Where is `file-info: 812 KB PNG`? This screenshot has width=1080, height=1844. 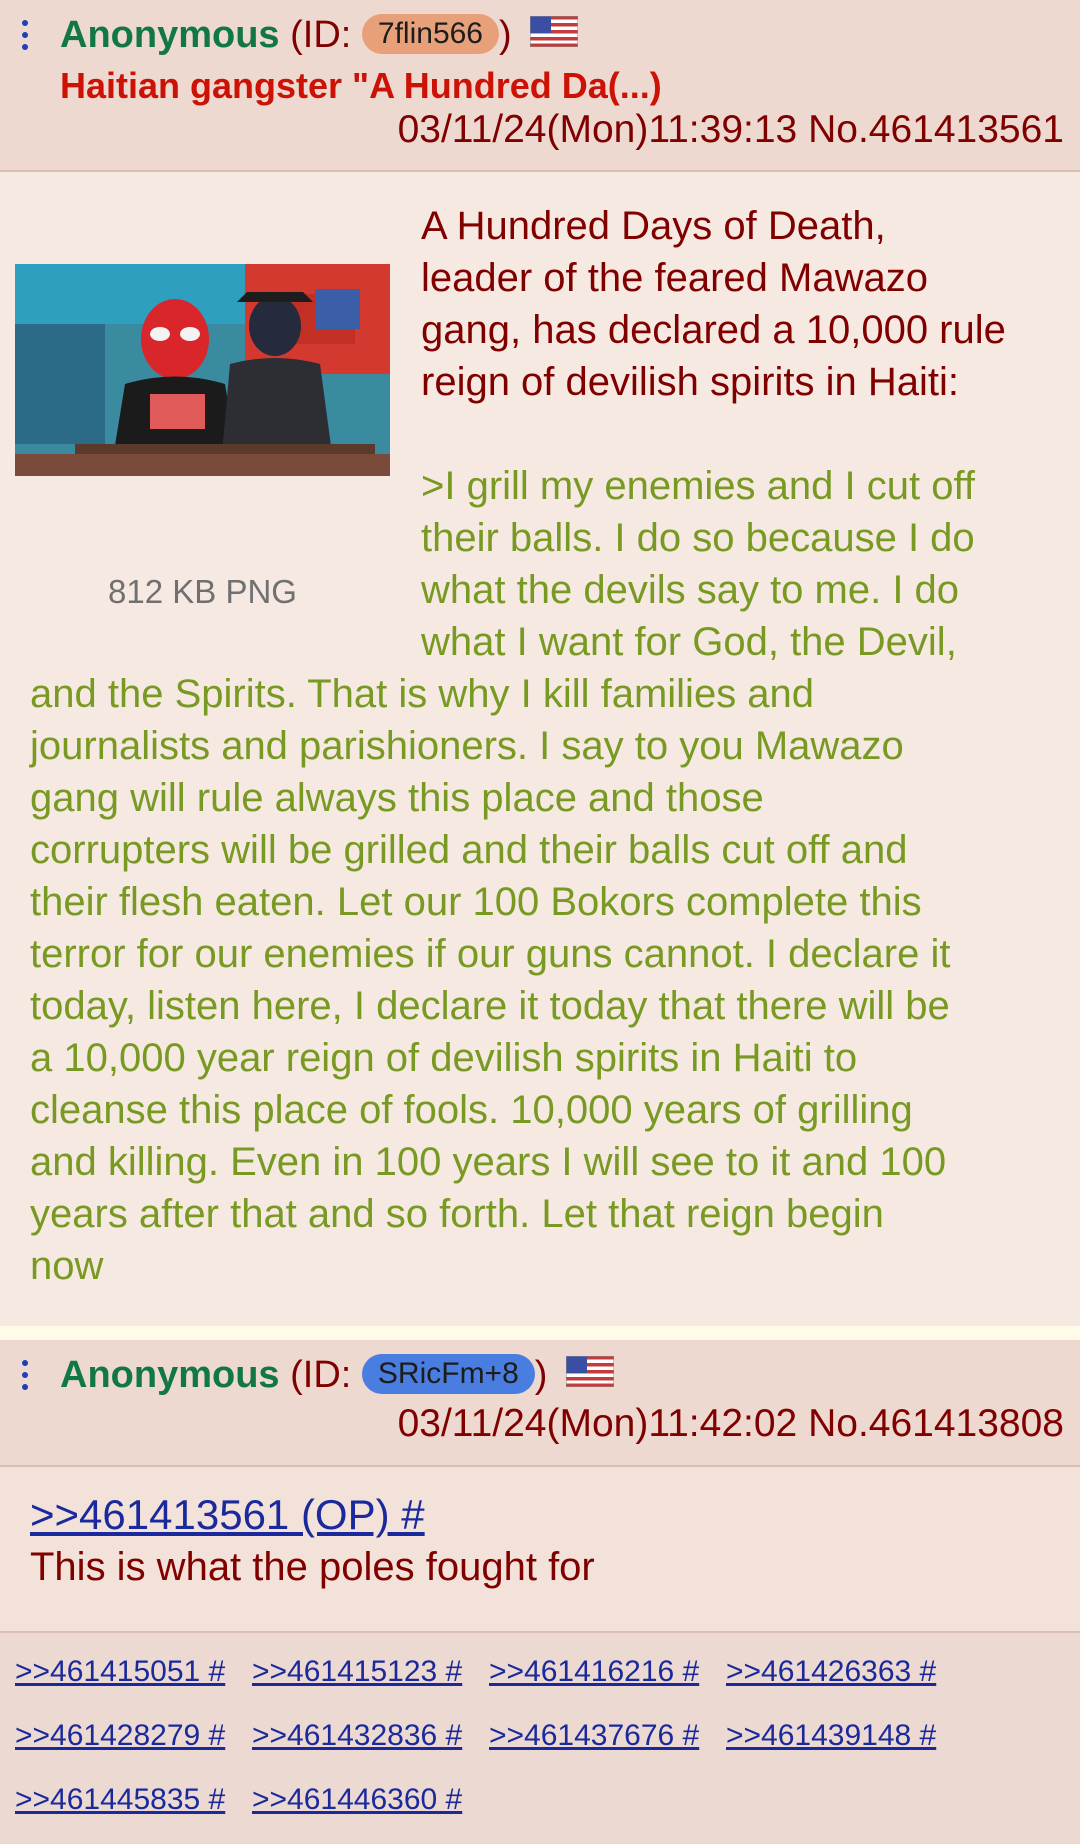 file-info: 812 KB PNG is located at coordinates (202, 591).